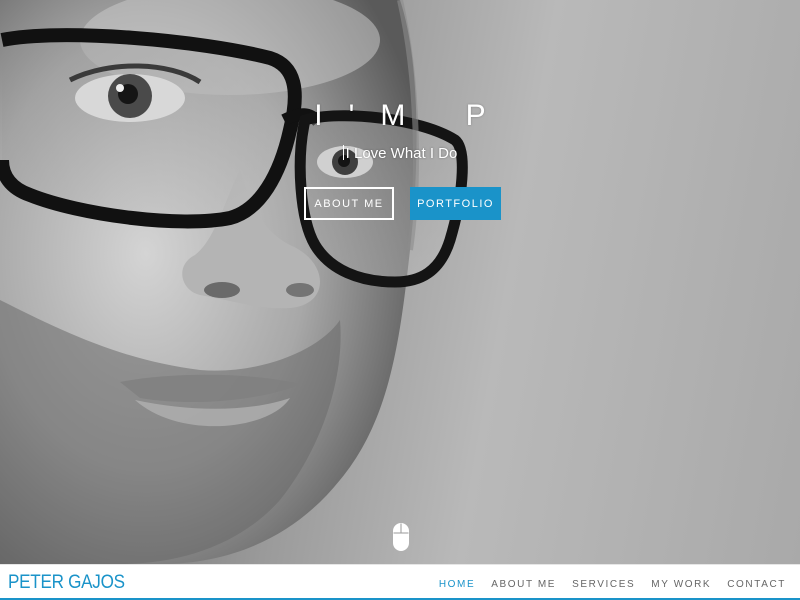  I want to click on portfolio-button: PORTFOLIO, so click(455, 203).